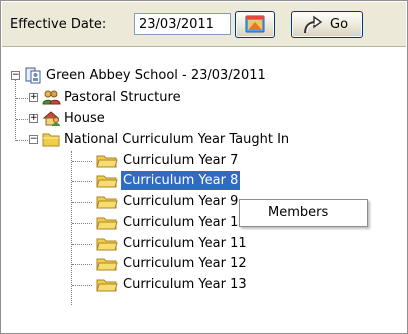 This screenshot has height=334, width=408. I want to click on tree-node-curriculum-year-11: Curriculum Year 11, so click(202, 243).